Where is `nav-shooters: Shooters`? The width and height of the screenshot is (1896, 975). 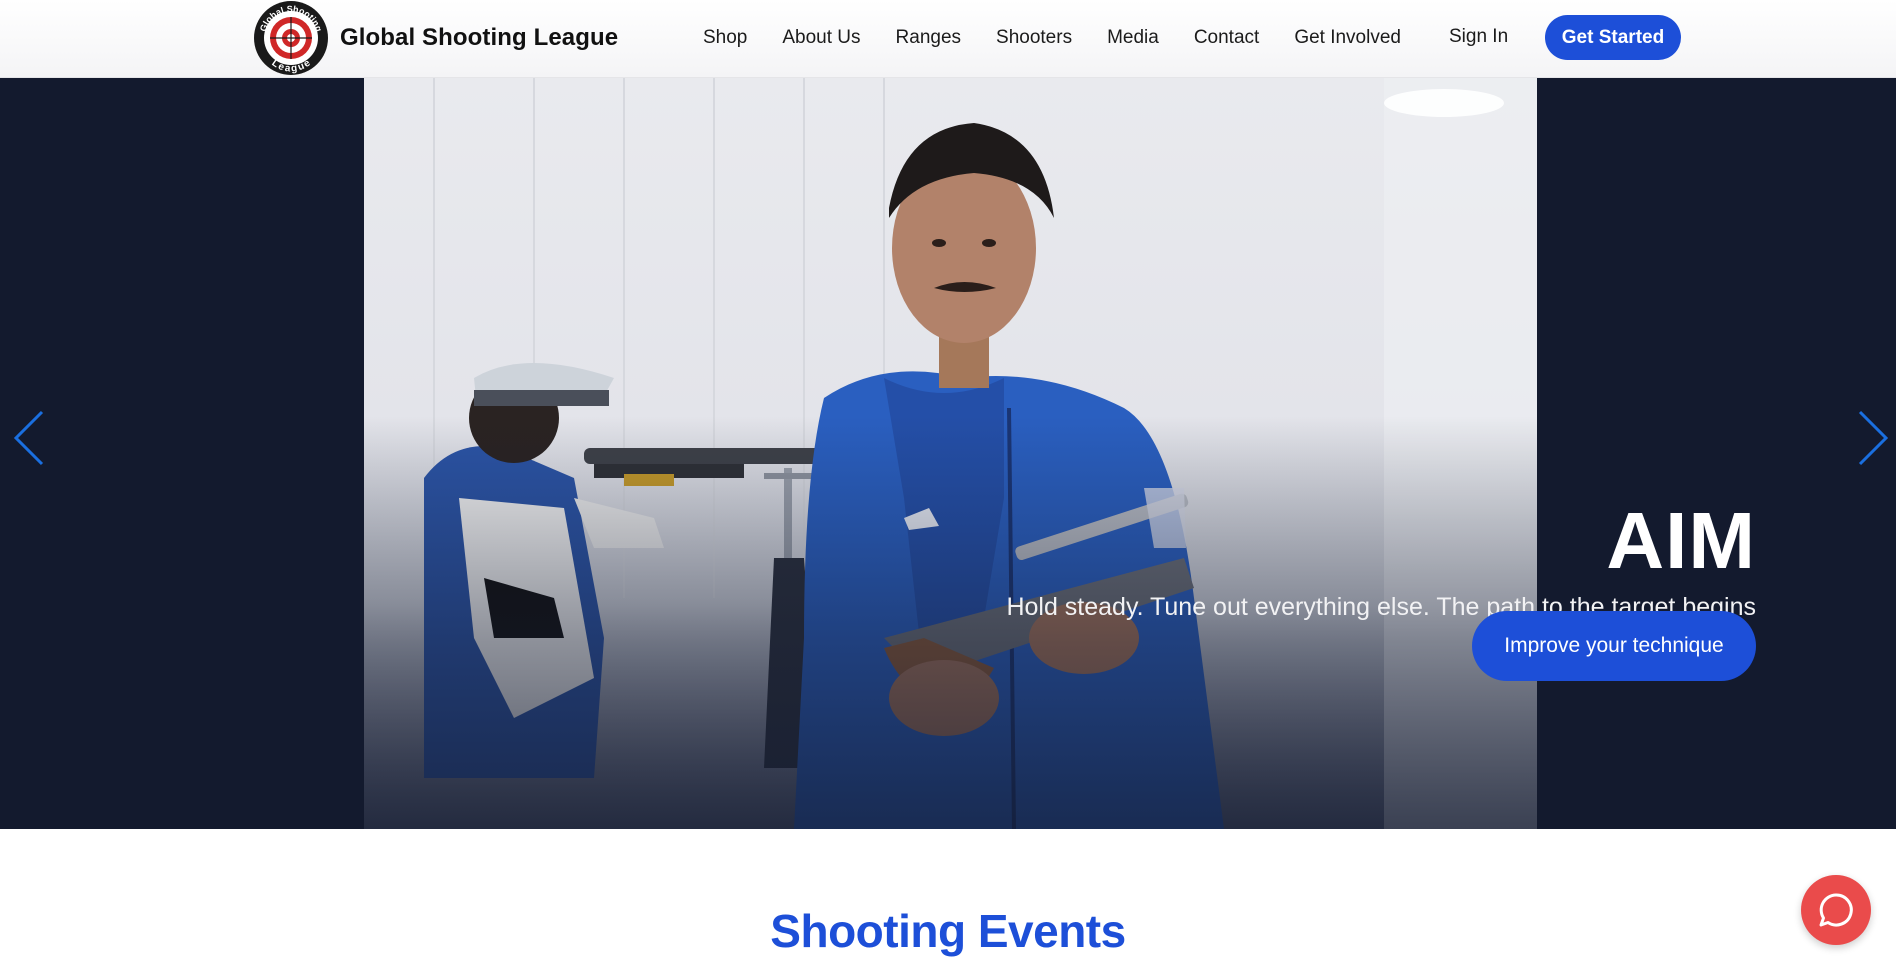 nav-shooters: Shooters is located at coordinates (1034, 38).